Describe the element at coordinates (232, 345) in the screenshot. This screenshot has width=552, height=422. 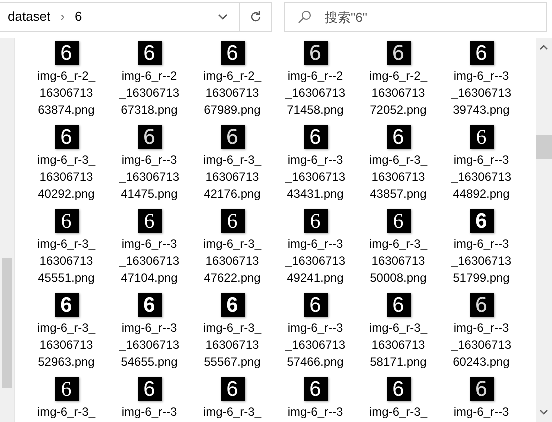
I see `file-name: img-6_r-3_ 16306713 55567.png` at that location.